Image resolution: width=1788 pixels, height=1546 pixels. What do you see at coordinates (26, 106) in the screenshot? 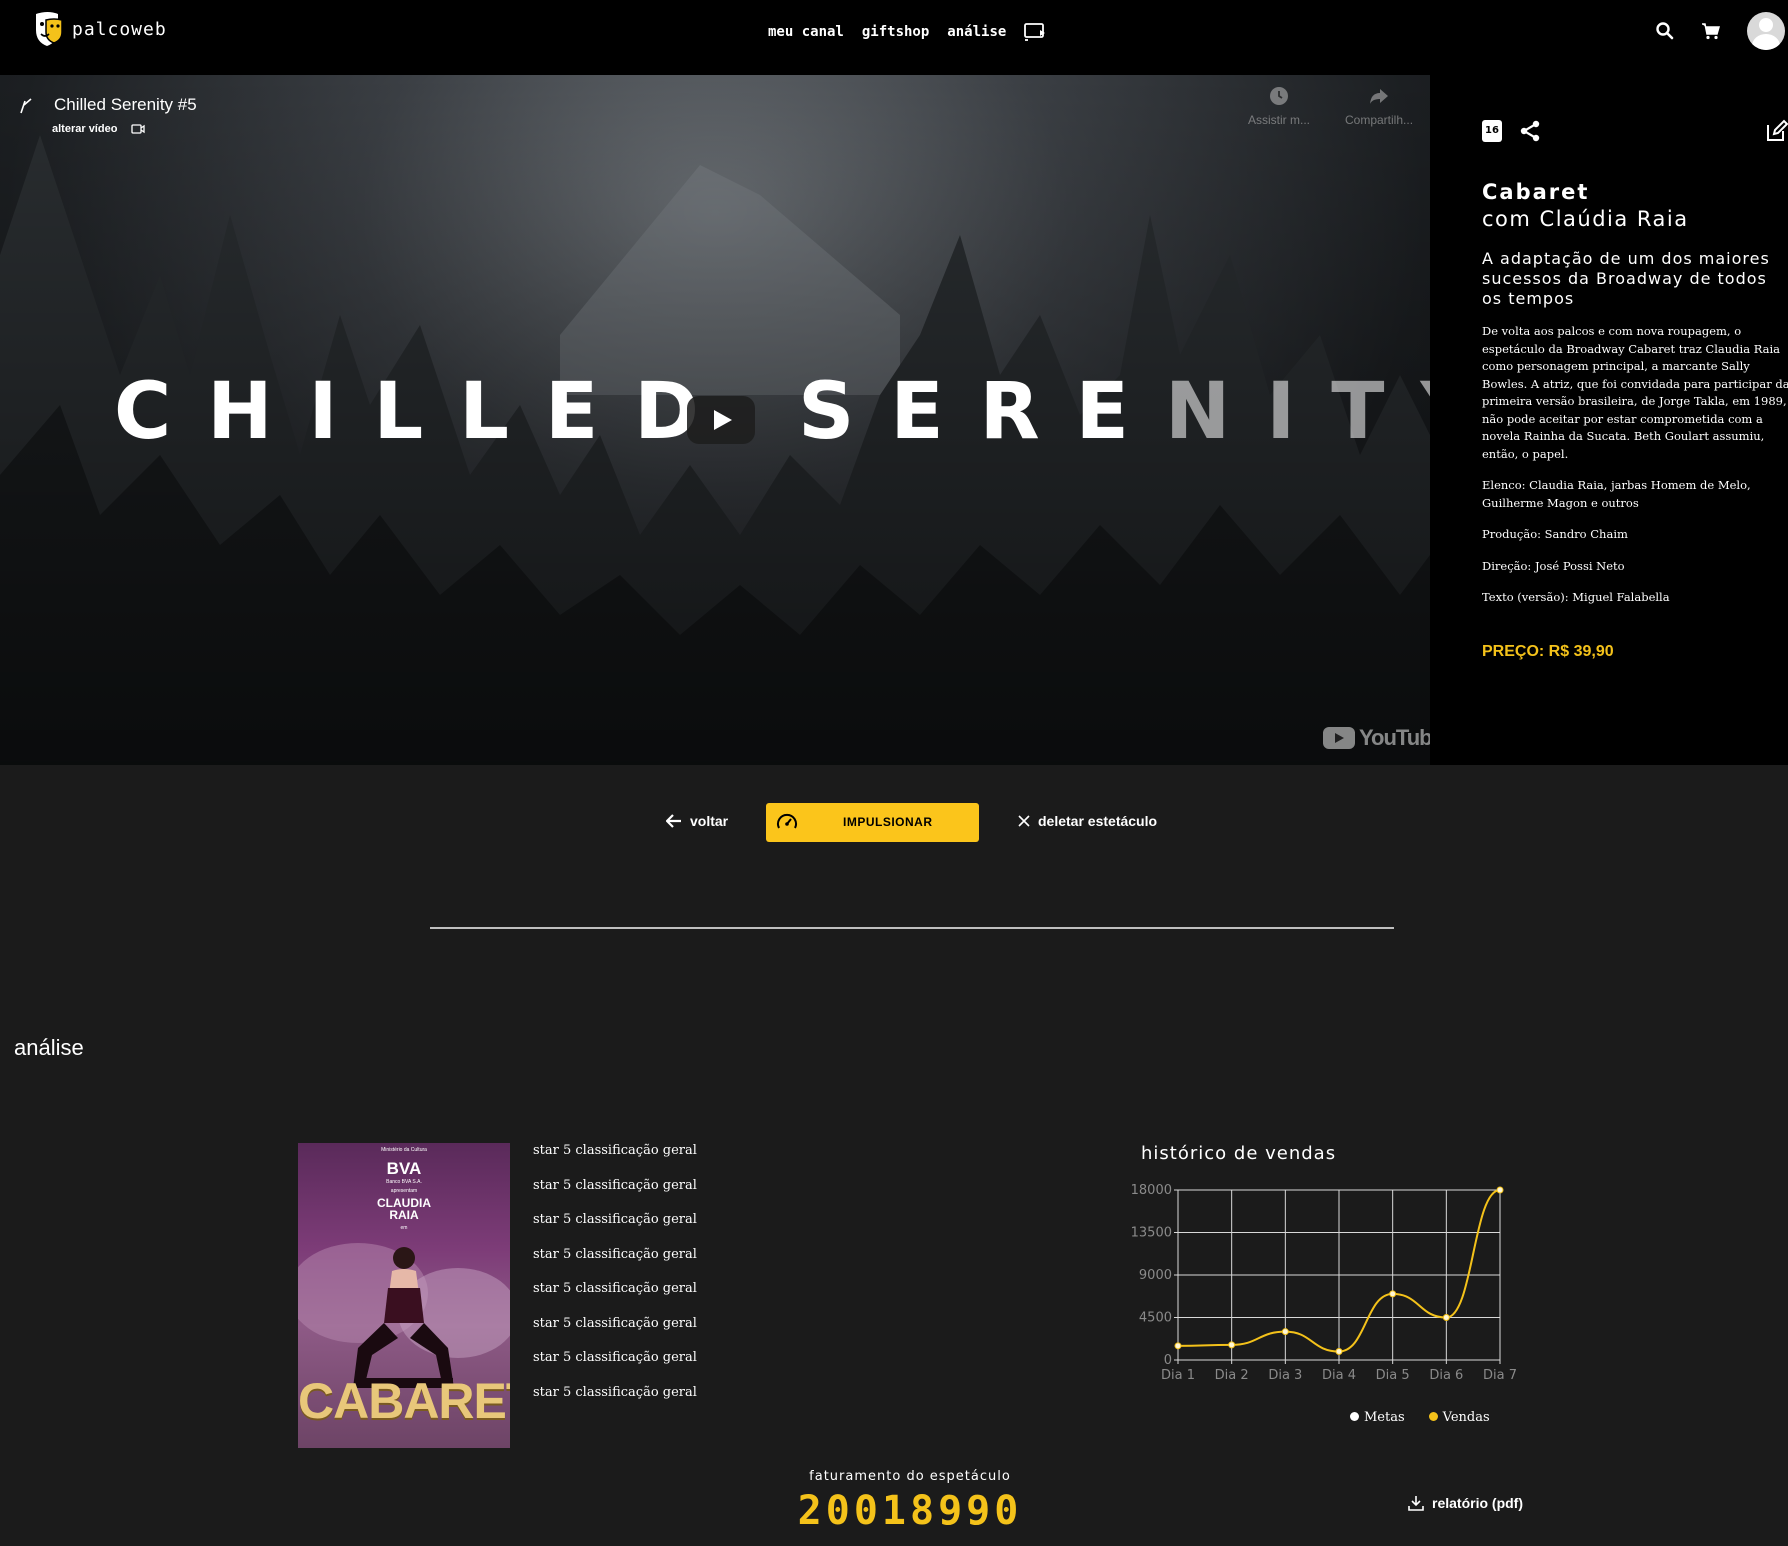
I see `channel-logo-icon` at bounding box center [26, 106].